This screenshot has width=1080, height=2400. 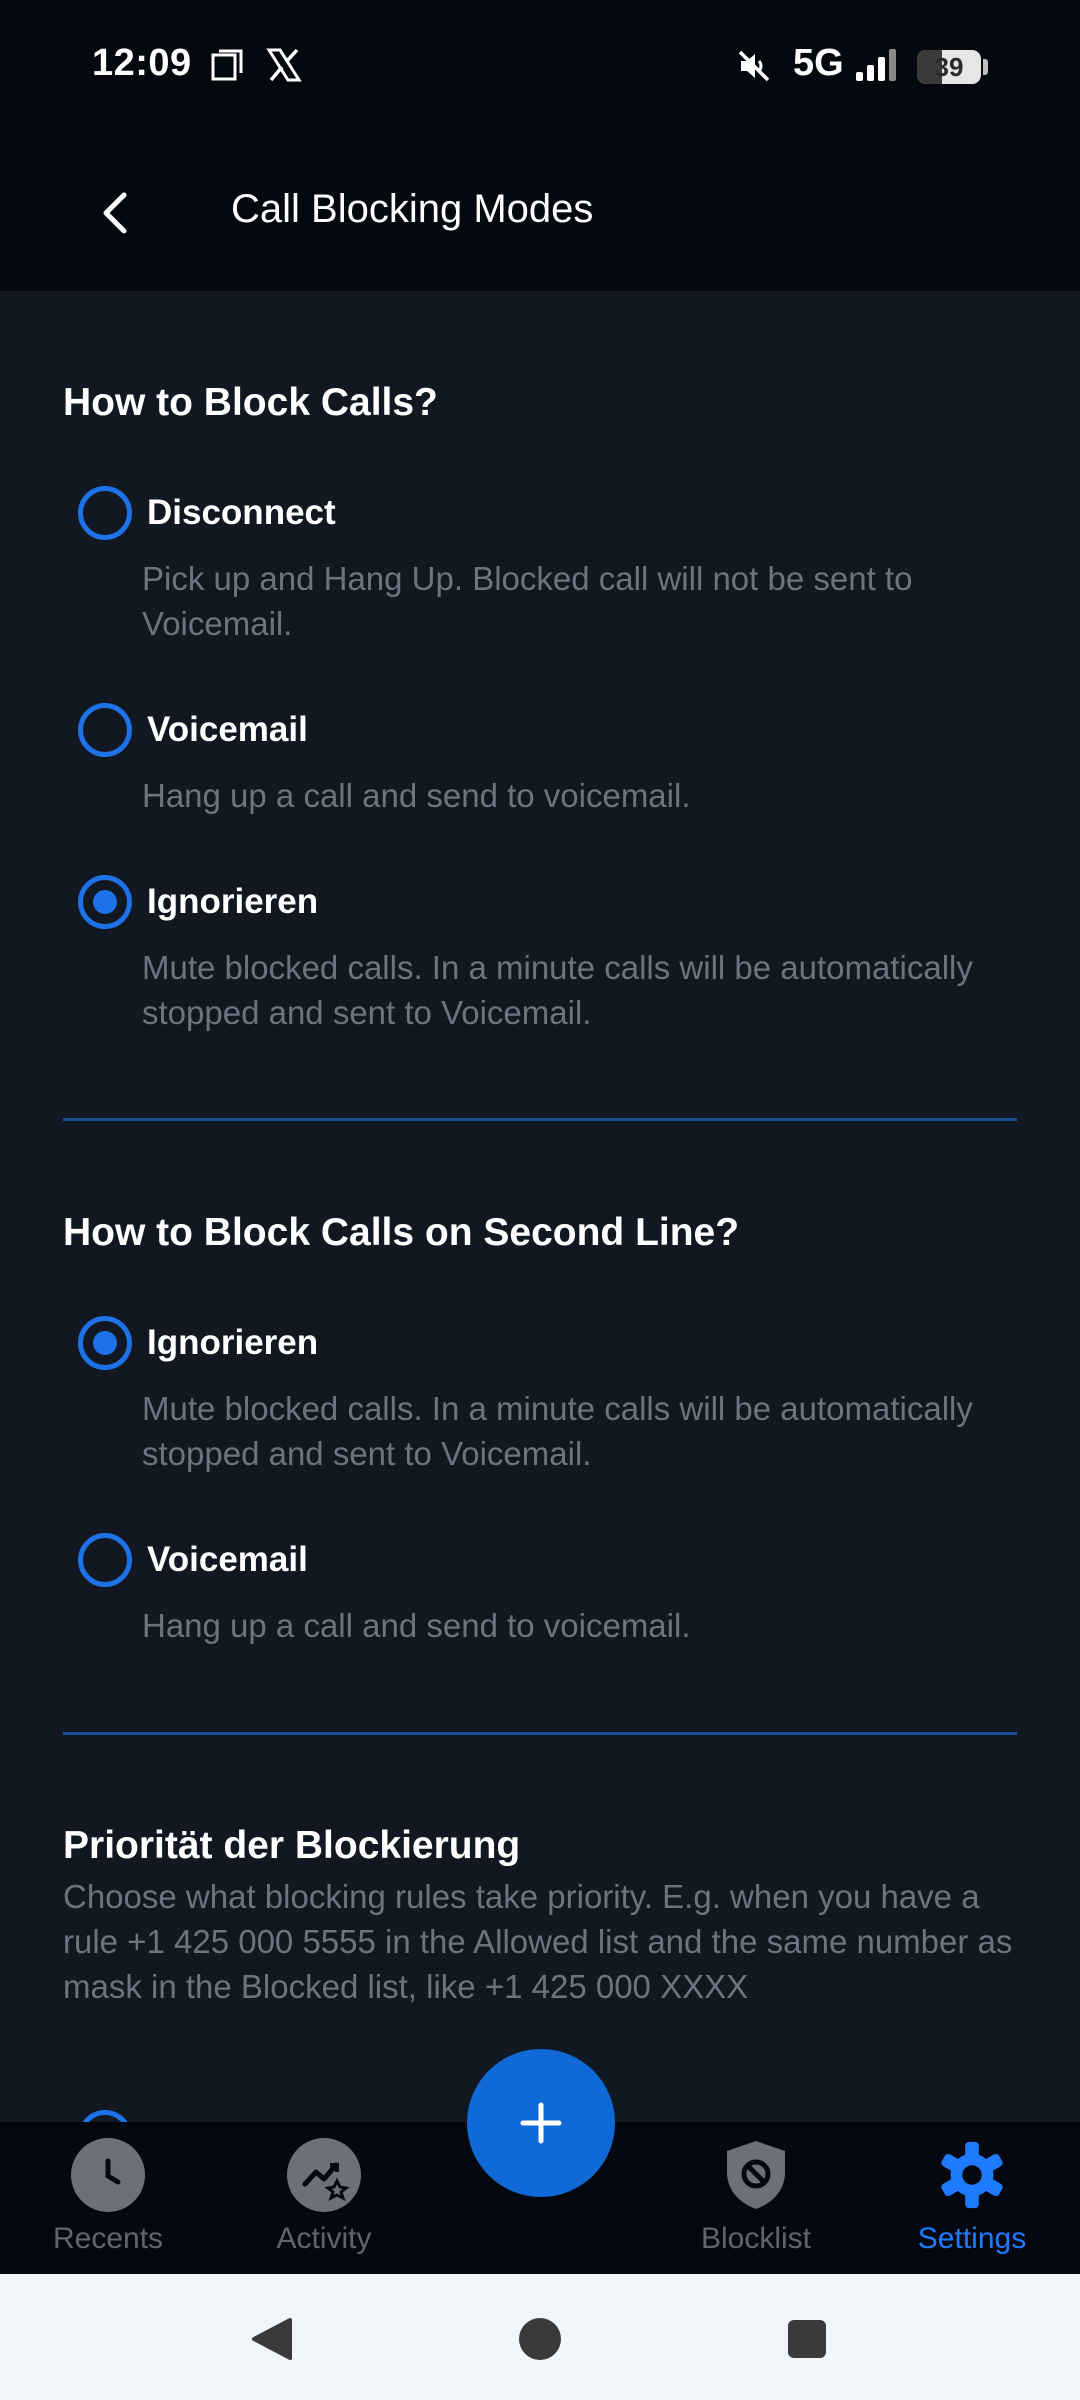 What do you see at coordinates (876, 65) in the screenshot?
I see `signal-icon` at bounding box center [876, 65].